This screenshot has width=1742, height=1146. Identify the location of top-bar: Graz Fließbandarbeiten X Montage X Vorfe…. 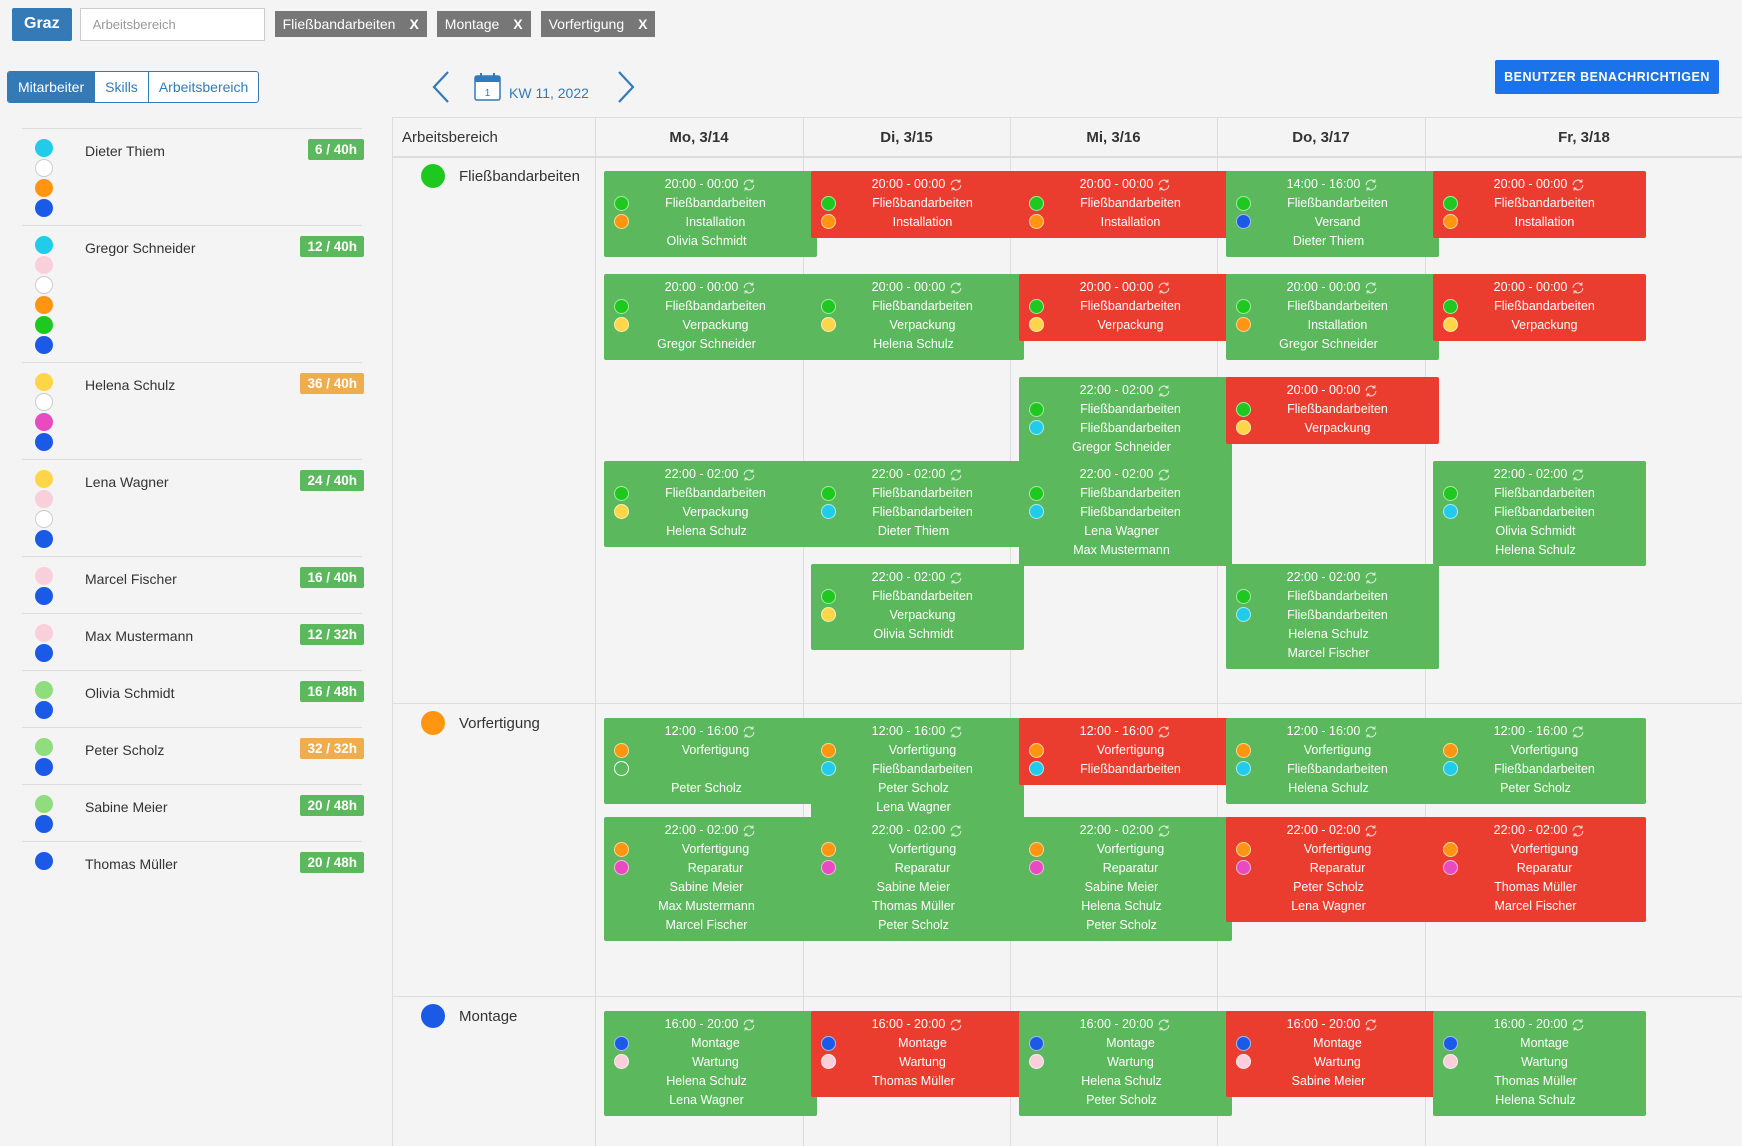
(334, 24).